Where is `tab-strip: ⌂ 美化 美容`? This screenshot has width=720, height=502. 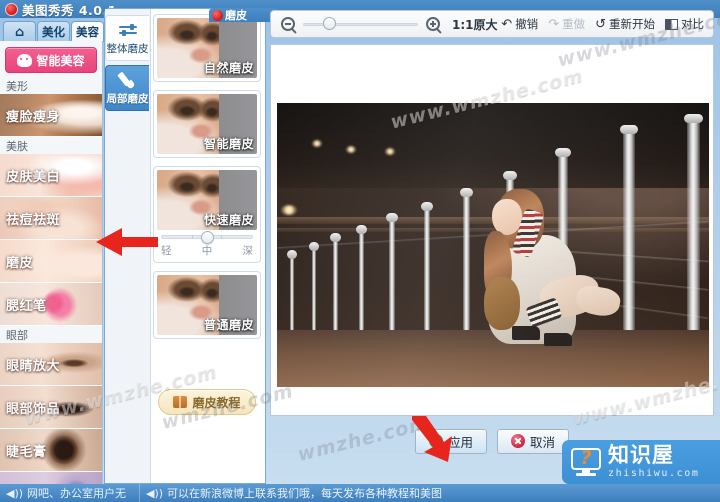
tab-strip: ⌂ 美化 美容 is located at coordinates (55, 30).